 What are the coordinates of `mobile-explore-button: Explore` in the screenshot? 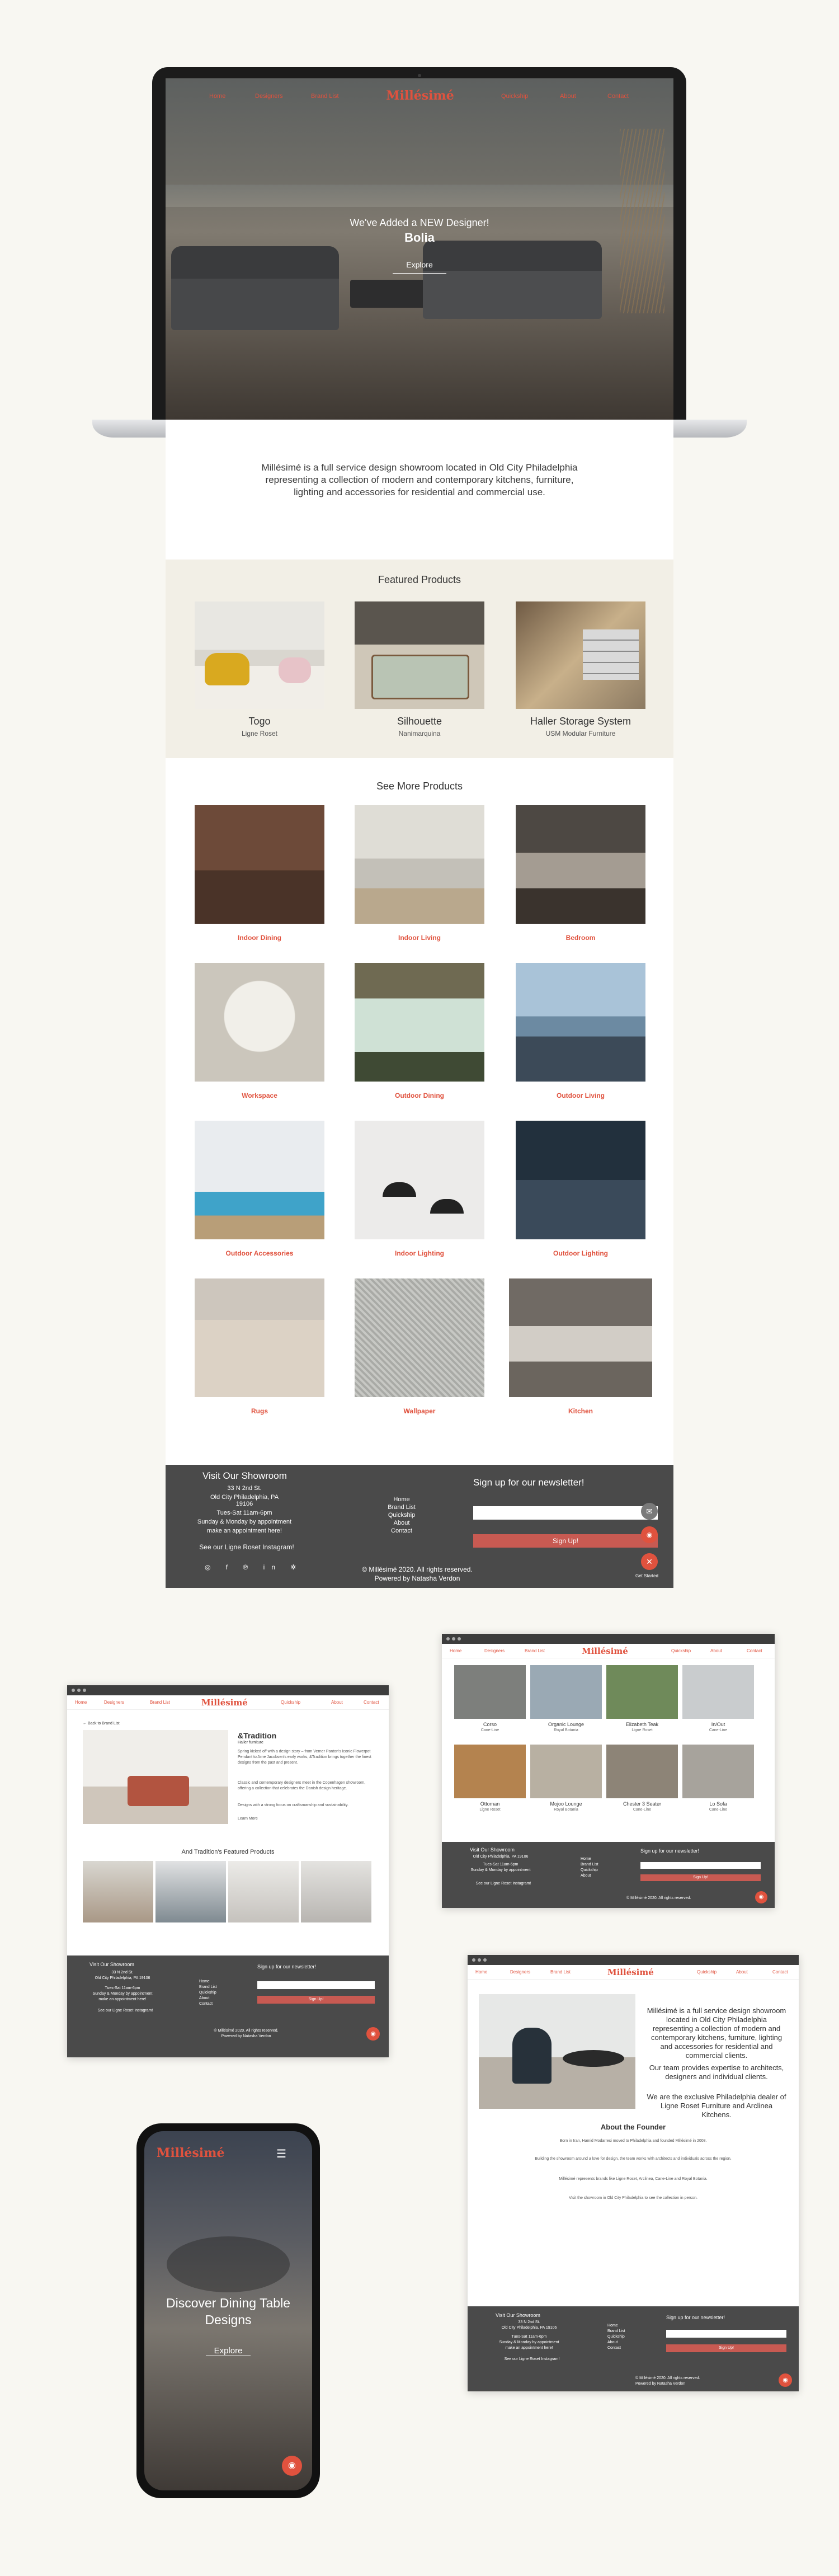 It's located at (228, 2351).